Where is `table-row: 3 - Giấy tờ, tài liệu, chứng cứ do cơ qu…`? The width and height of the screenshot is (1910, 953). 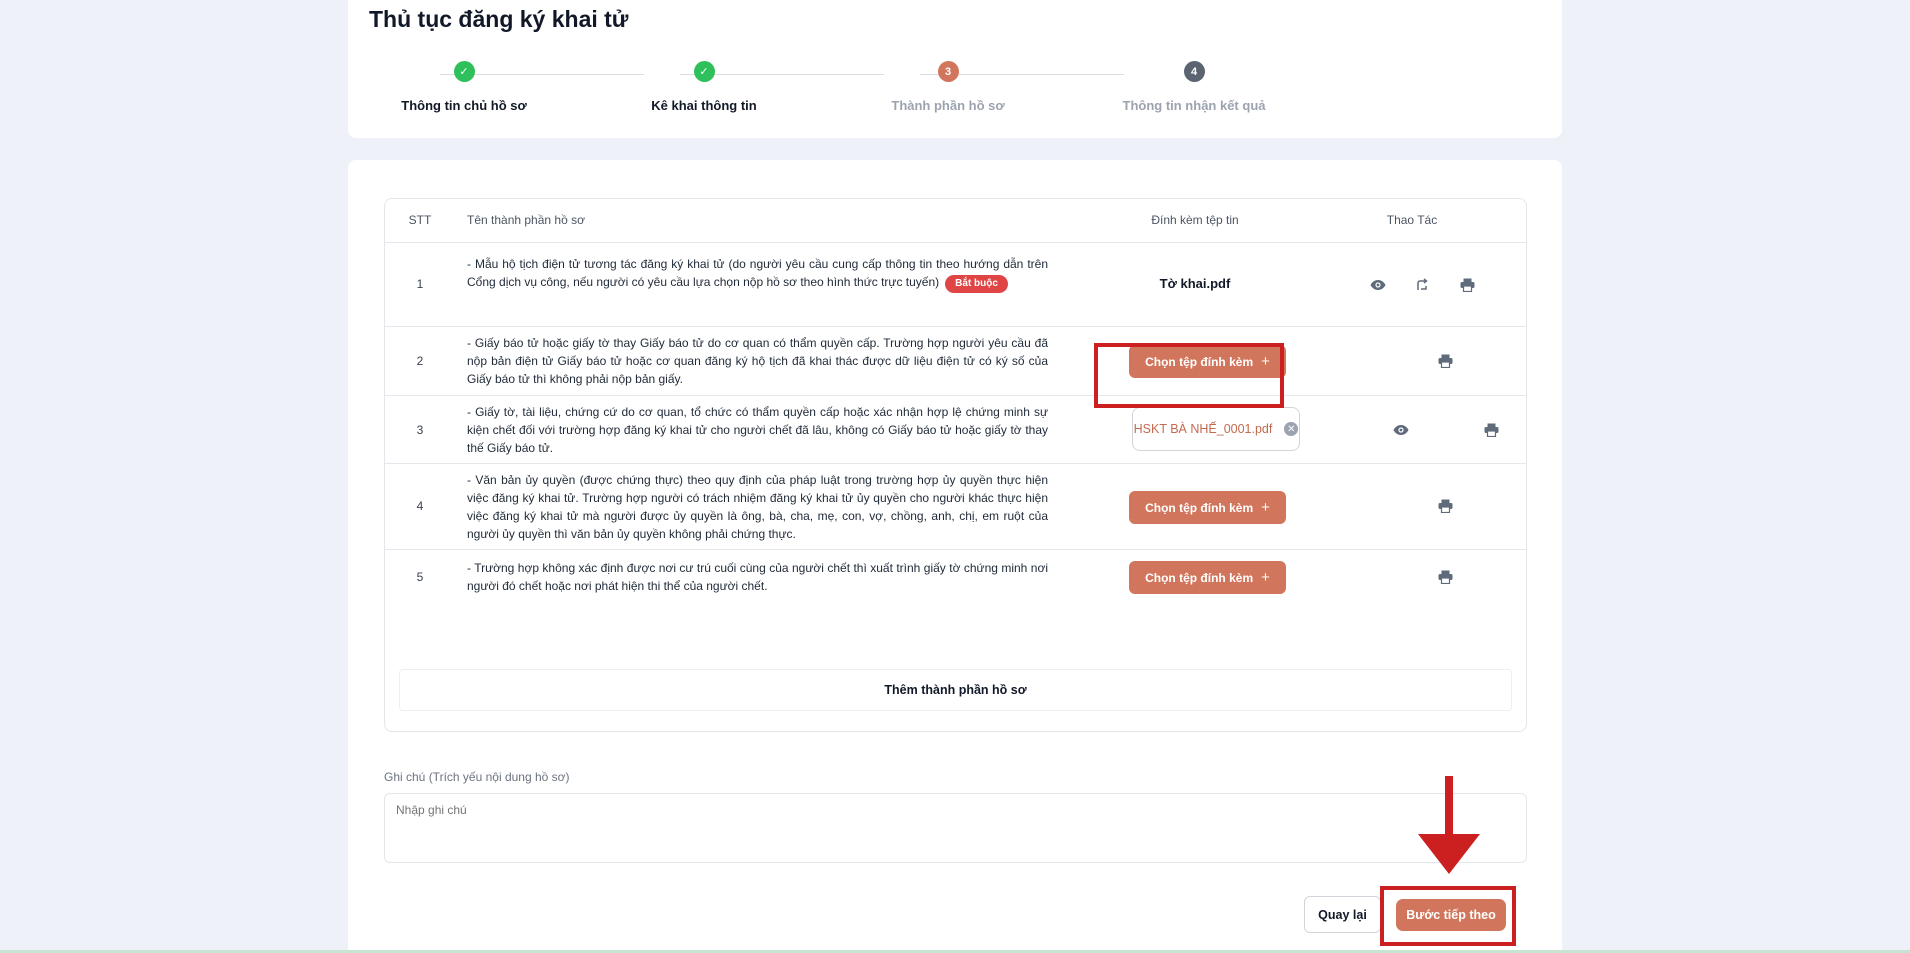 table-row: 3 - Giấy tờ, tài liệu, chứng cứ do cơ qu… is located at coordinates (955, 429).